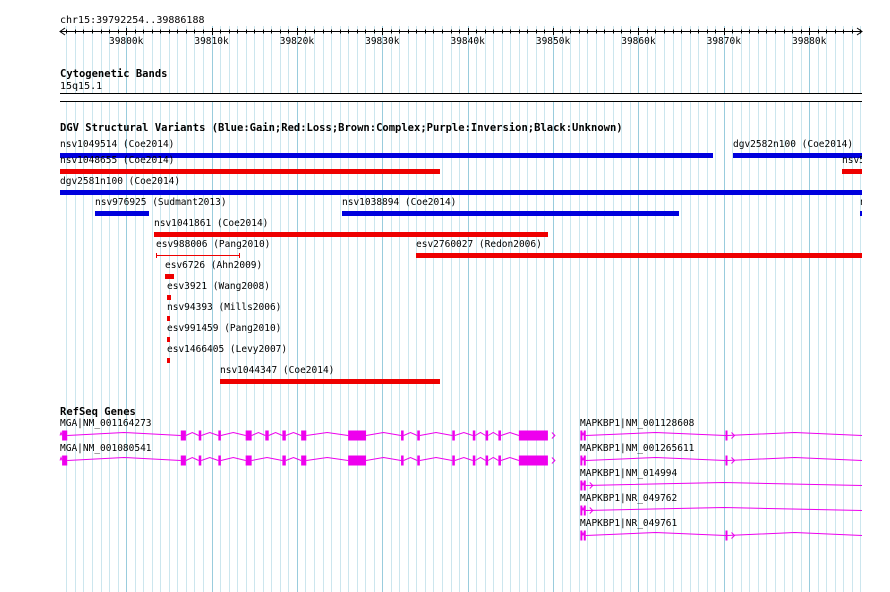 This screenshot has width=890, height=592. What do you see at coordinates (211, 223) in the screenshot?
I see `dgv-feature-label: nsv1041861 (Coe2014)` at bounding box center [211, 223].